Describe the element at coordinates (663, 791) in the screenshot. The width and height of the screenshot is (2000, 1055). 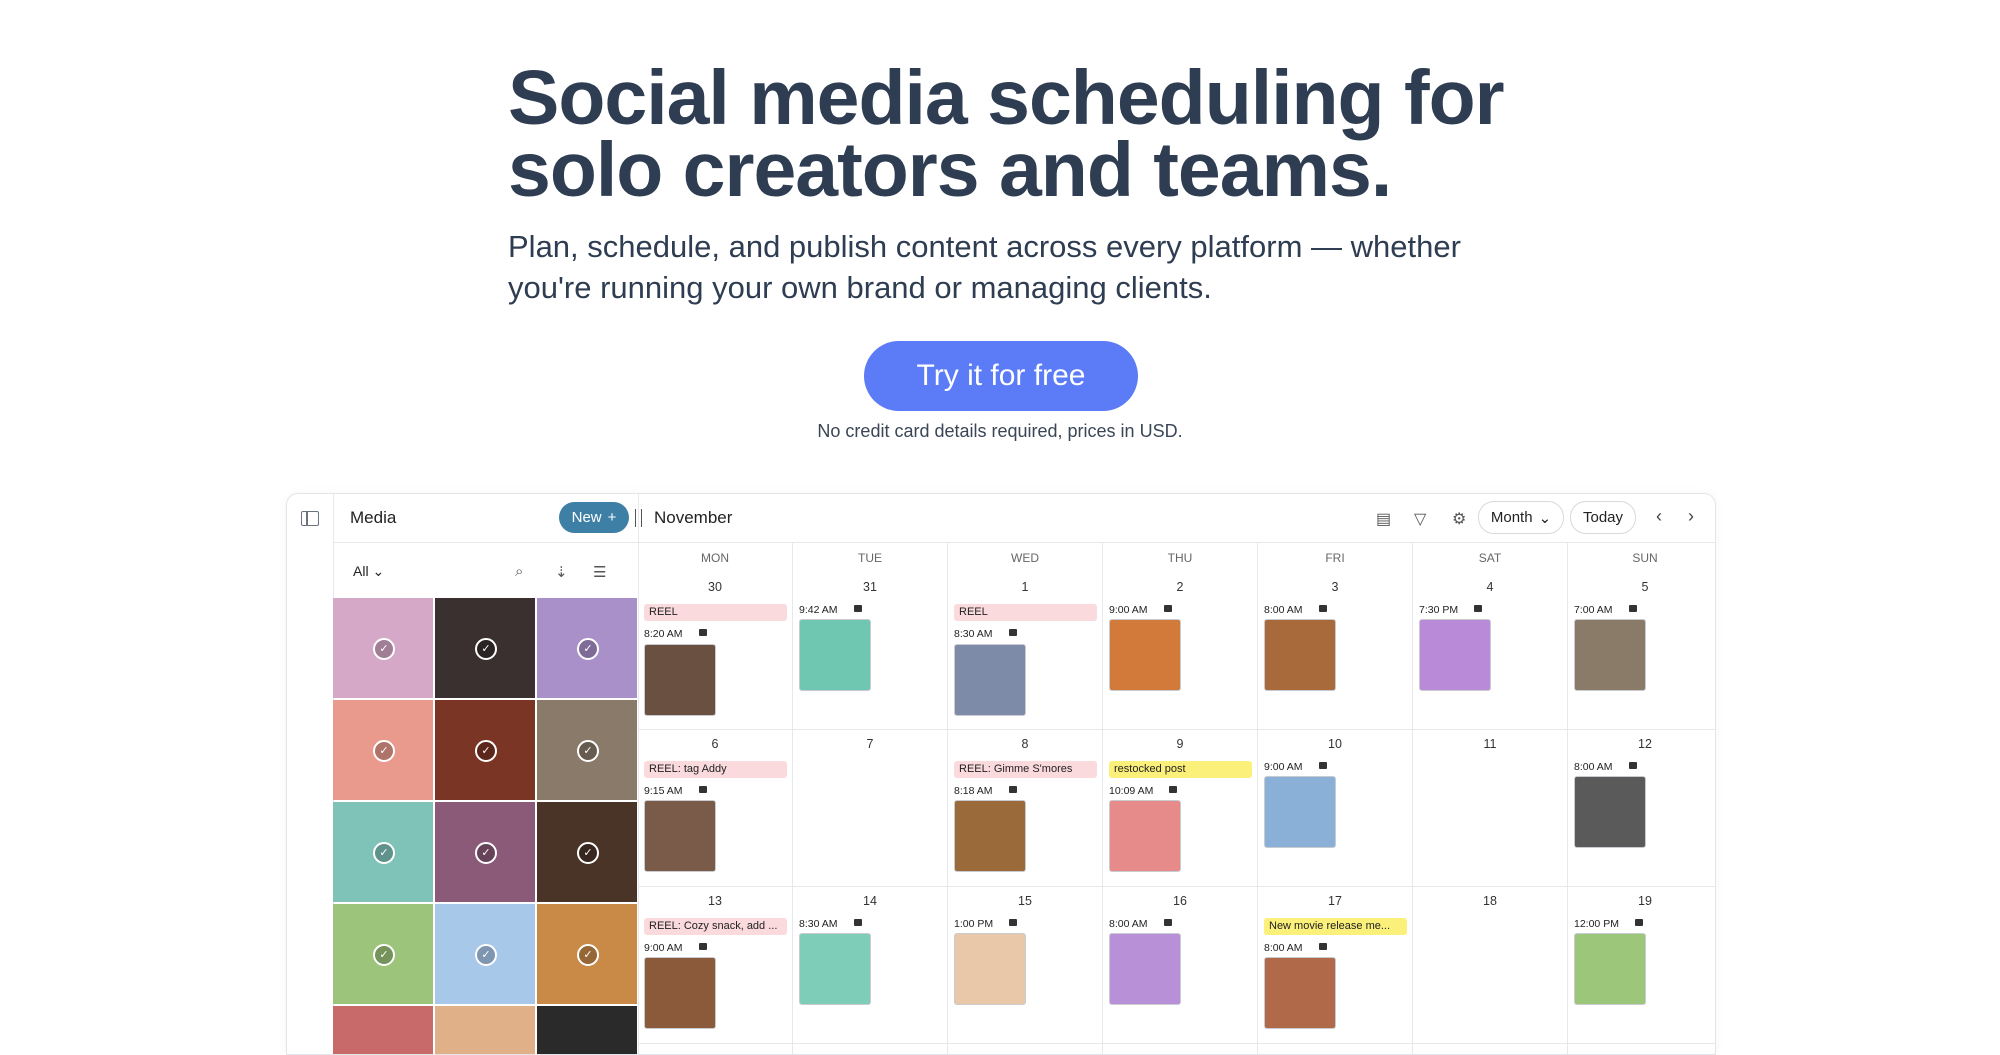
I see `post-time-text: 9:15 AM` at that location.